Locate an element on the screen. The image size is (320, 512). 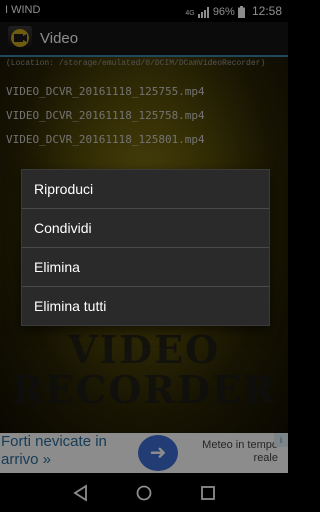
menu-item-label: Elimina tutti is located at coordinates (70, 306).